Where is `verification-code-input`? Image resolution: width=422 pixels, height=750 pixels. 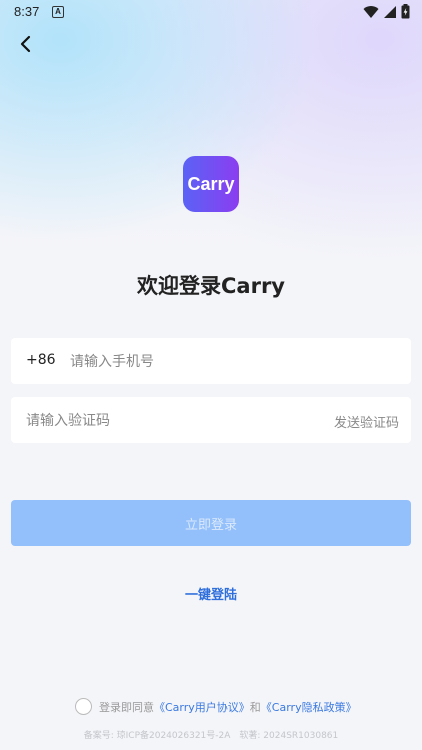
verification-code-input is located at coordinates (166, 421).